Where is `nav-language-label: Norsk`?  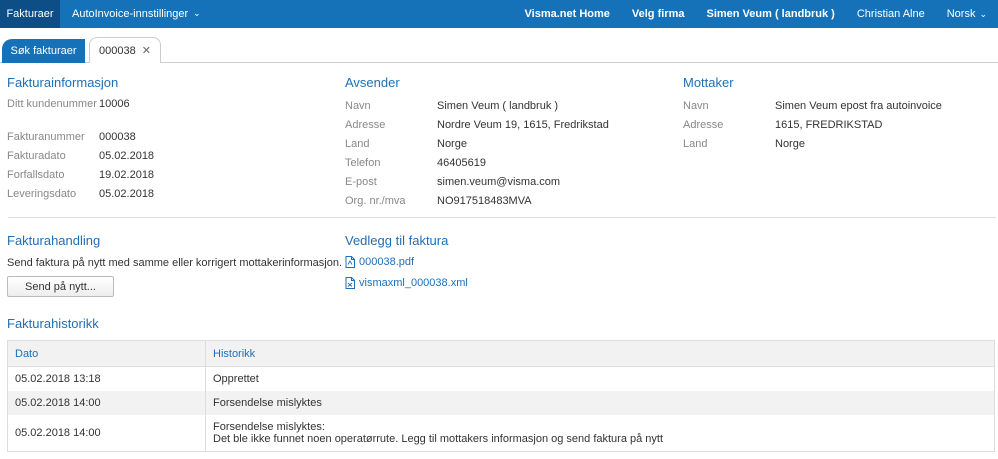
nav-language-label: Norsk is located at coordinates (961, 14).